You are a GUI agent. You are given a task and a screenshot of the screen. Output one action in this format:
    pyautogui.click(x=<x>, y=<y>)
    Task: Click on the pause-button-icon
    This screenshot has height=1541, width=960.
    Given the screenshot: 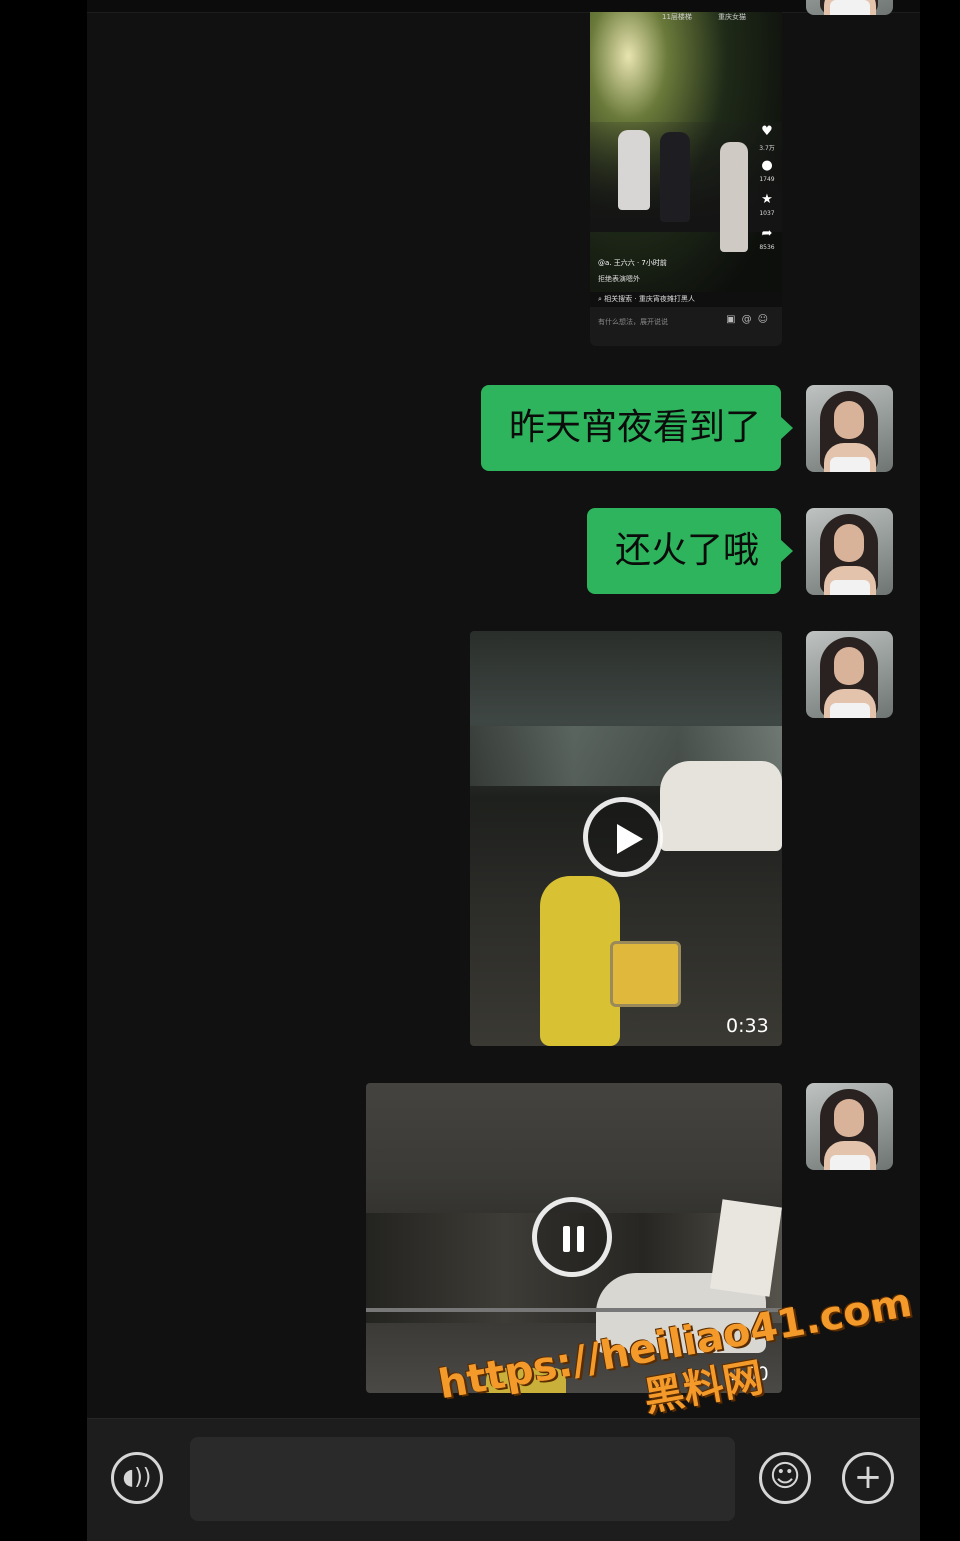 What is the action you would take?
    pyautogui.click(x=572, y=1237)
    